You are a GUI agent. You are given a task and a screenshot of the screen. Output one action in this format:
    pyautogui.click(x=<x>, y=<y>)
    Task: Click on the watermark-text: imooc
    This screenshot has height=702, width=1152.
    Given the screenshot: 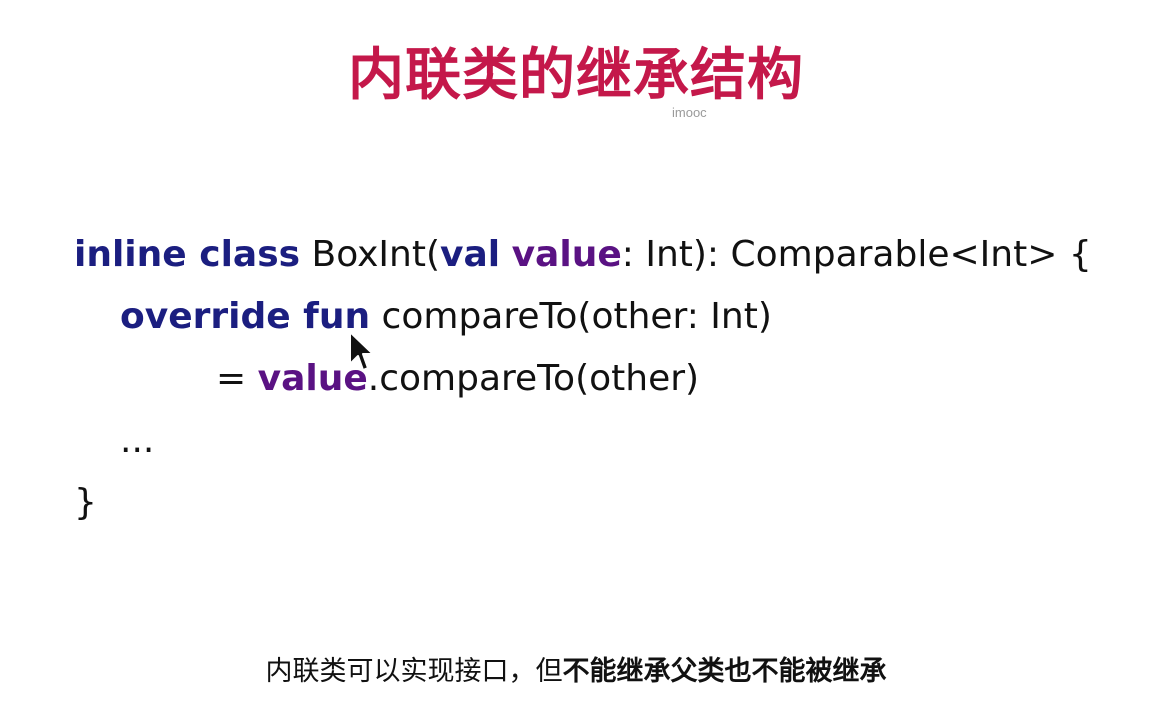 What is the action you would take?
    pyautogui.click(x=689, y=112)
    